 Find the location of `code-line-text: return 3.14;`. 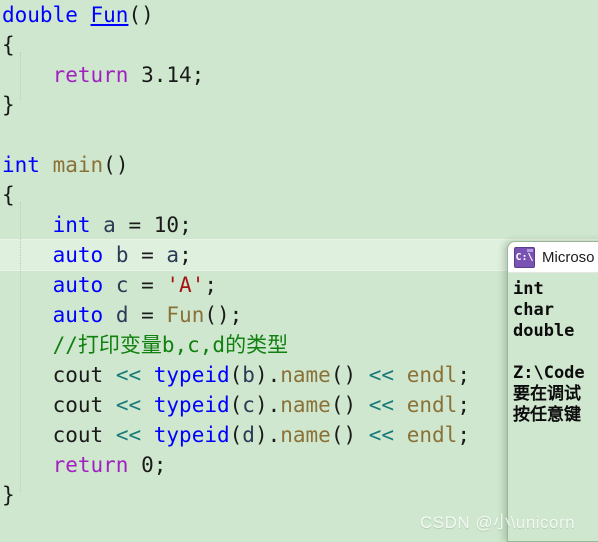

code-line-text: return 3.14; is located at coordinates (102, 75).